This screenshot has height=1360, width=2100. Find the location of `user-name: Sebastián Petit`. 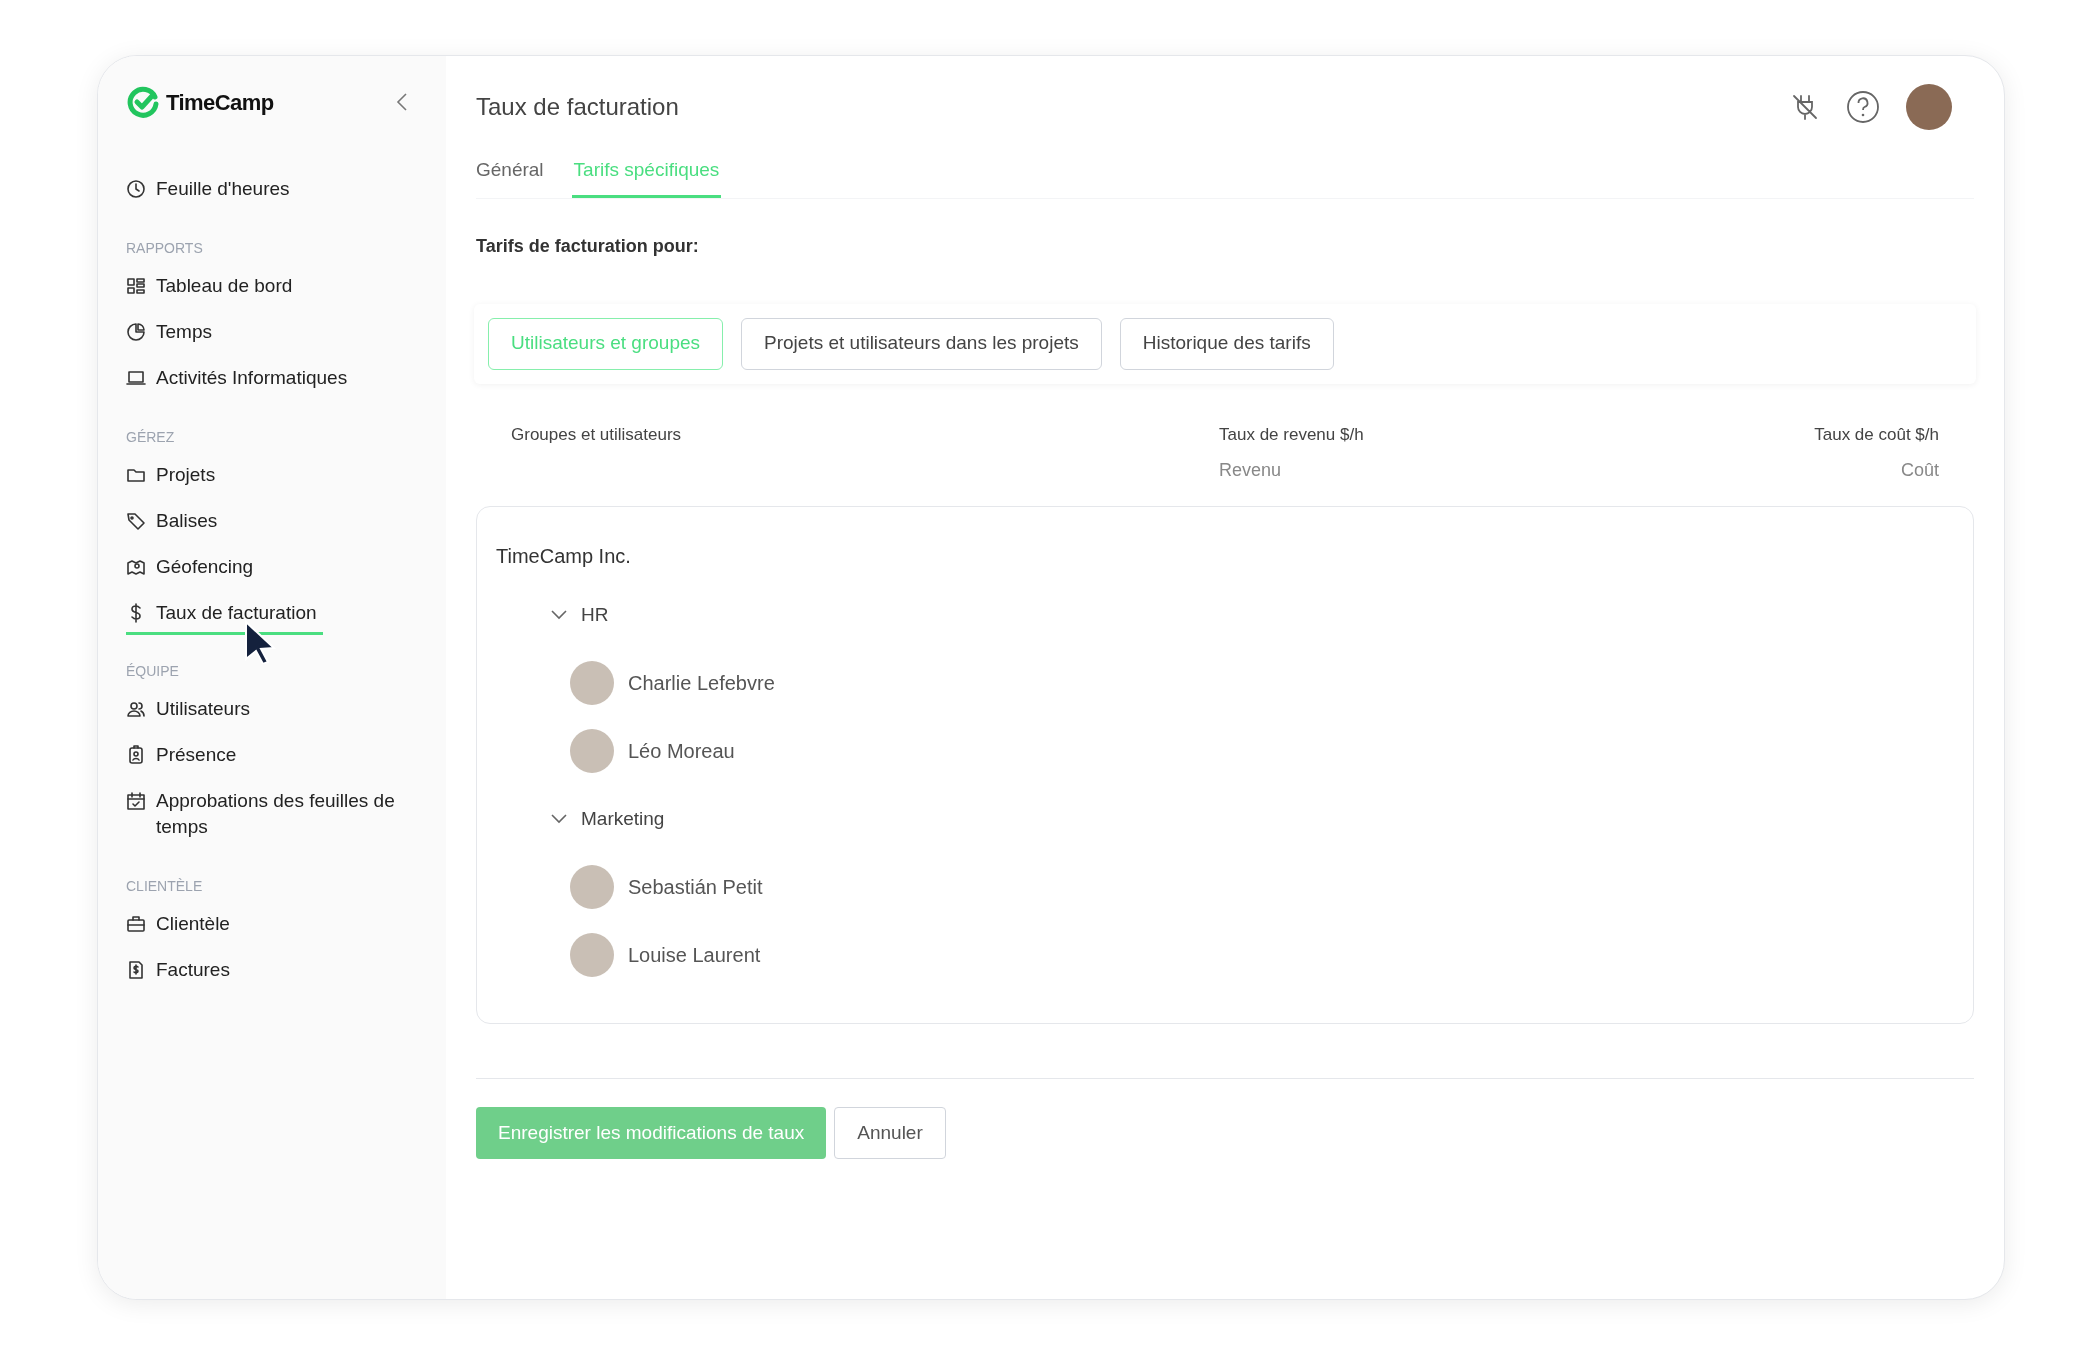

user-name: Sebastián Petit is located at coordinates (695, 887).